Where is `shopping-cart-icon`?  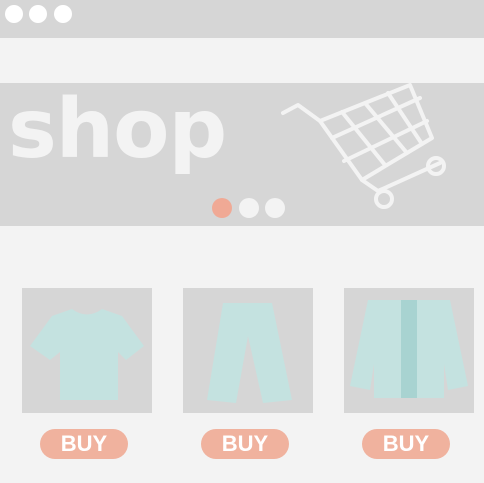 shopping-cart-icon is located at coordinates (363, 146).